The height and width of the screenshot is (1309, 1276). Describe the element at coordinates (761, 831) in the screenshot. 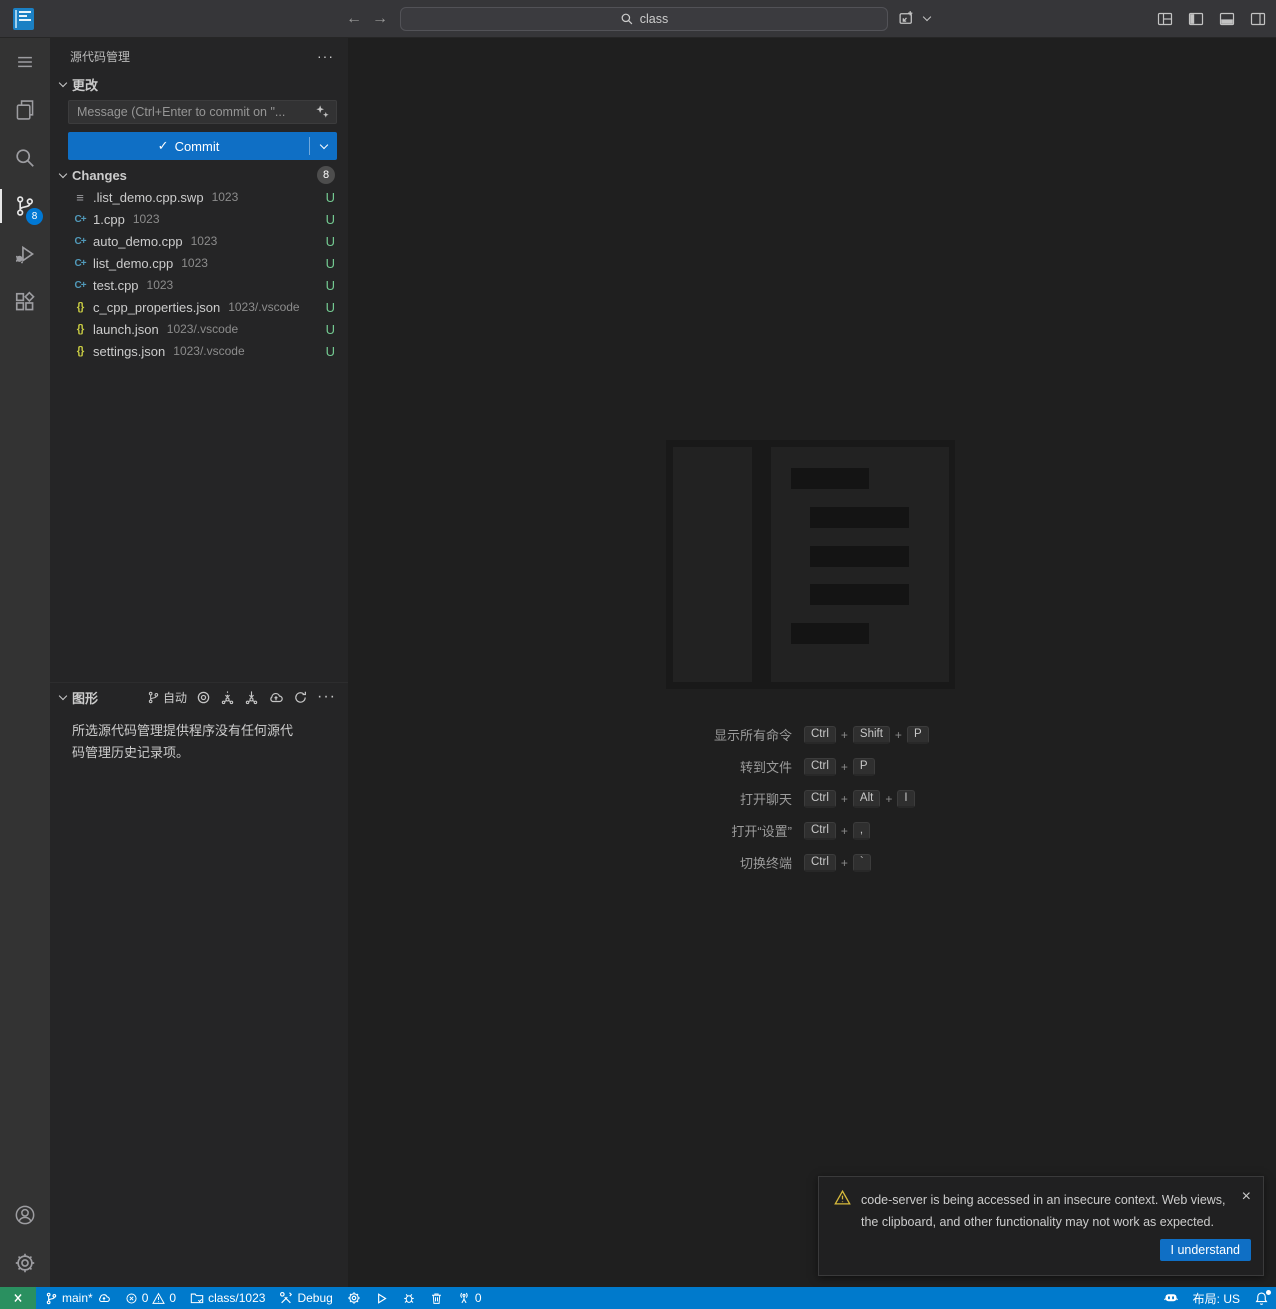

I see `shortcut-label: 打开“设置”` at that location.